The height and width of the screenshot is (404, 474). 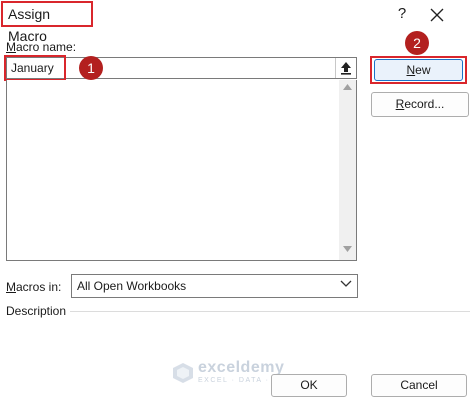 I want to click on macro-name-label-accel: M, so click(x=11, y=47).